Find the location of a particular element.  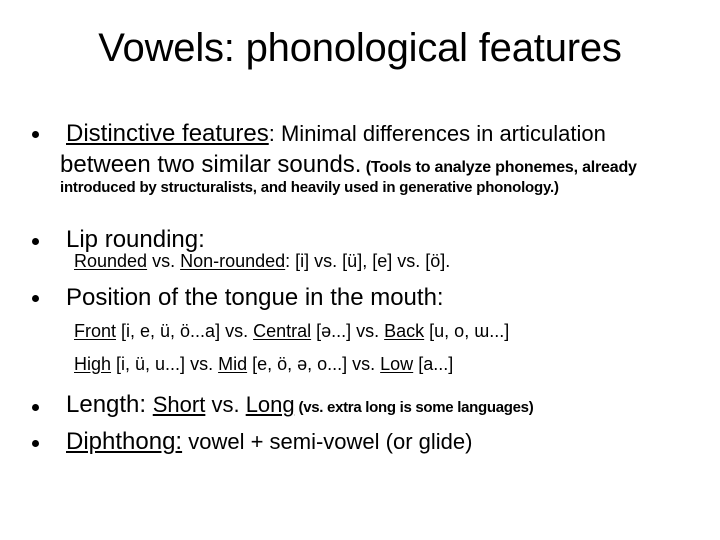

term-back: Back is located at coordinates (404, 331).